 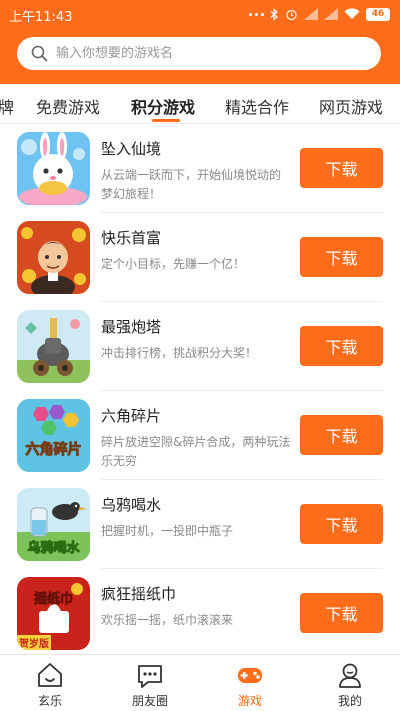 What do you see at coordinates (53, 599) in the screenshot?
I see `tissue-game-icon-text: 摇纸巾` at bounding box center [53, 599].